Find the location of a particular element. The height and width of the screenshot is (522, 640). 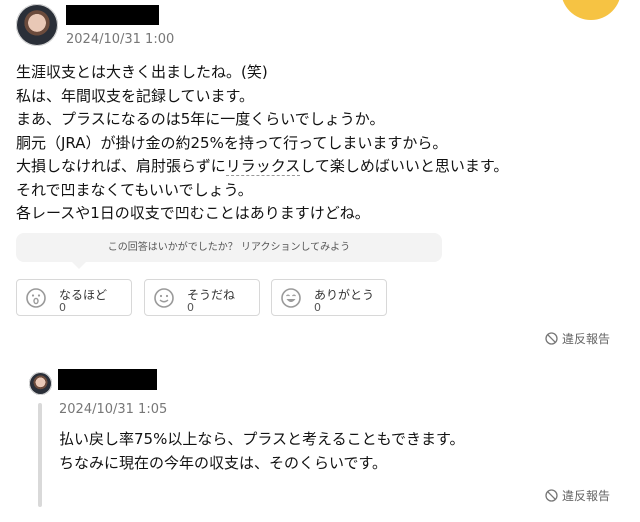

answer-line: 生涯収支とは大きく出ましたね。(笑) is located at coordinates (142, 72).